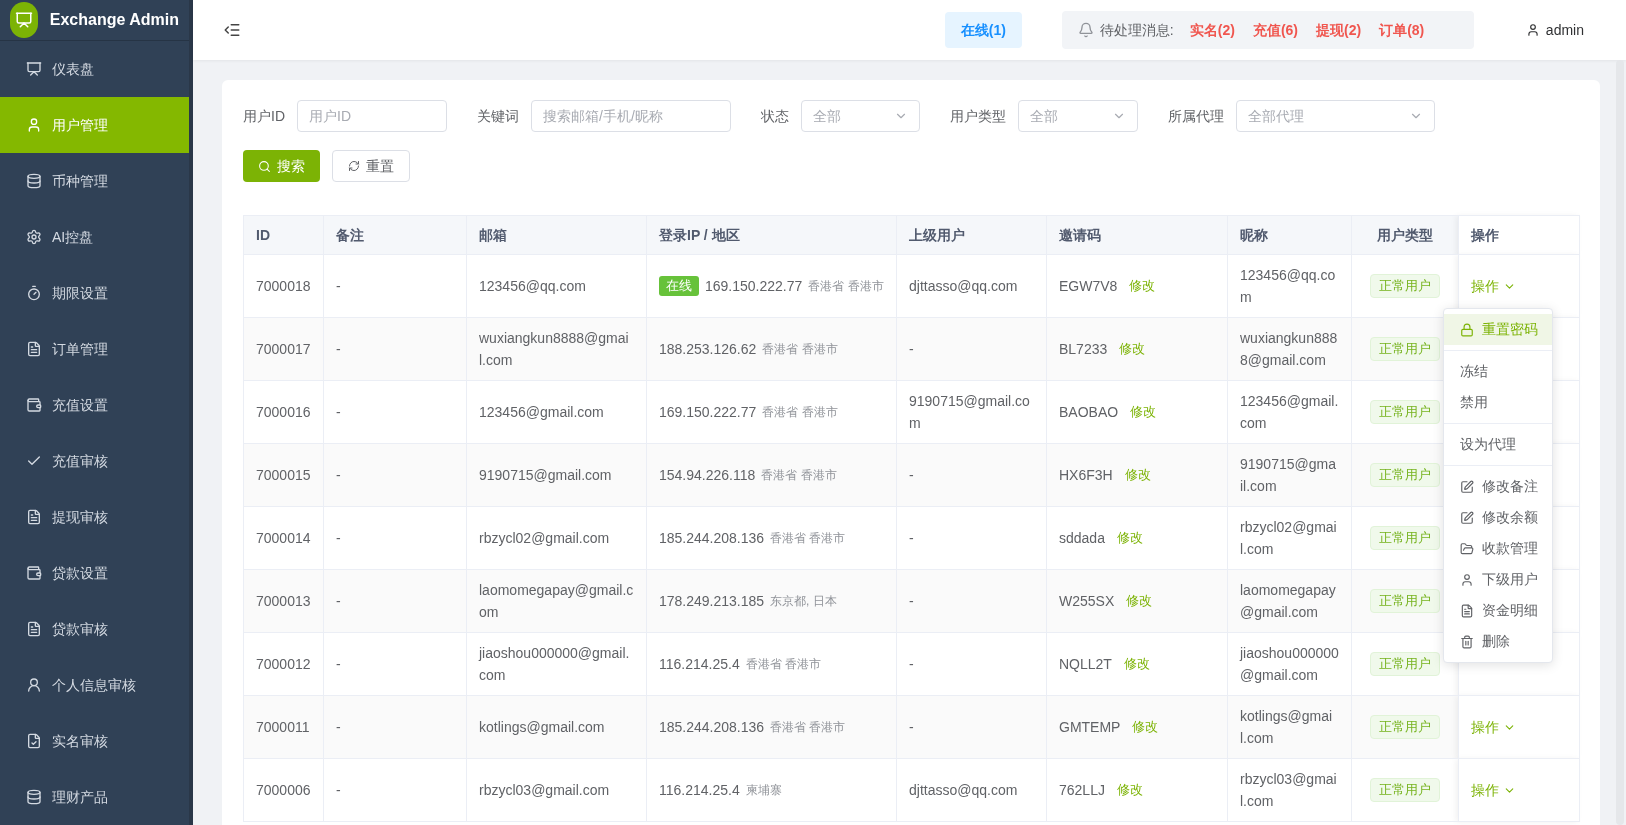 Image resolution: width=1626 pixels, height=825 pixels. I want to click on column-header: 操作, so click(1519, 235).